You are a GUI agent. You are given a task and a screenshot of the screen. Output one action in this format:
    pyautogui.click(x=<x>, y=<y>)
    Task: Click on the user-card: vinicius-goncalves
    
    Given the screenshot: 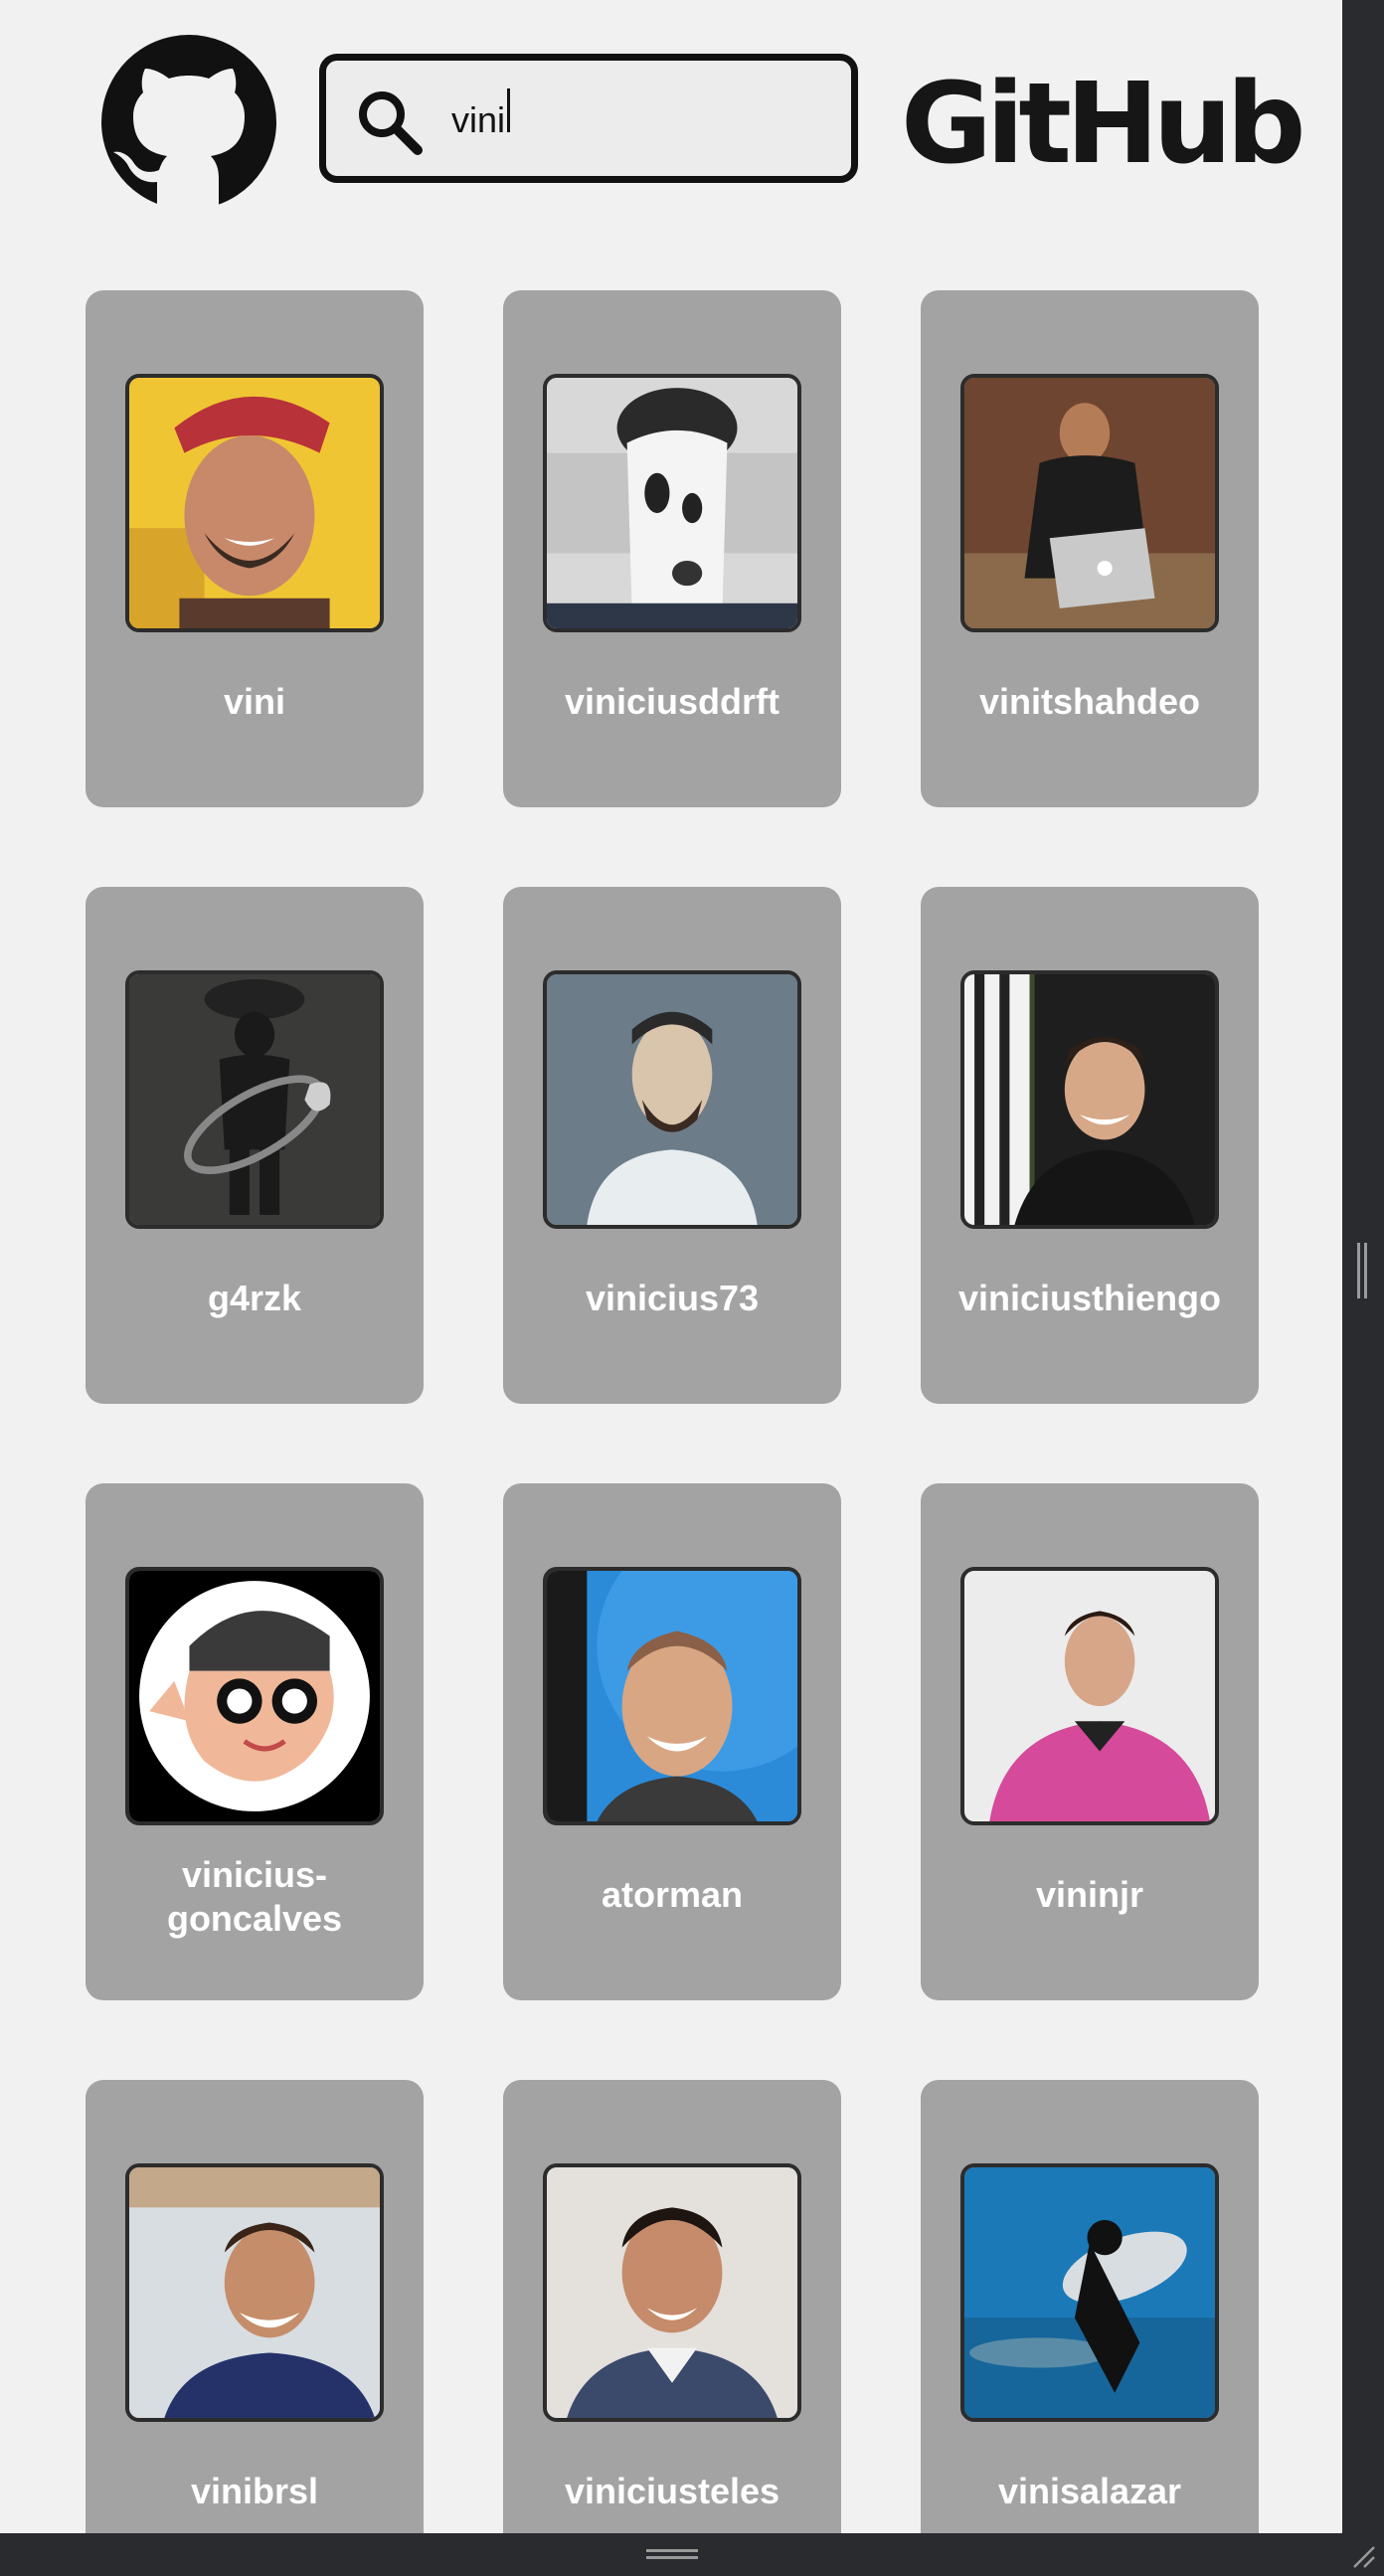 What is the action you would take?
    pyautogui.click(x=255, y=1741)
    